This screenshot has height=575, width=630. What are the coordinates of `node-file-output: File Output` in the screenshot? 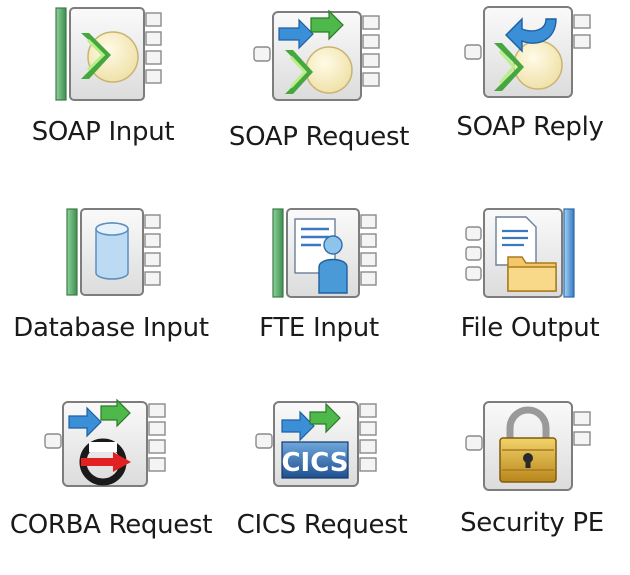 It's located at (530, 292).